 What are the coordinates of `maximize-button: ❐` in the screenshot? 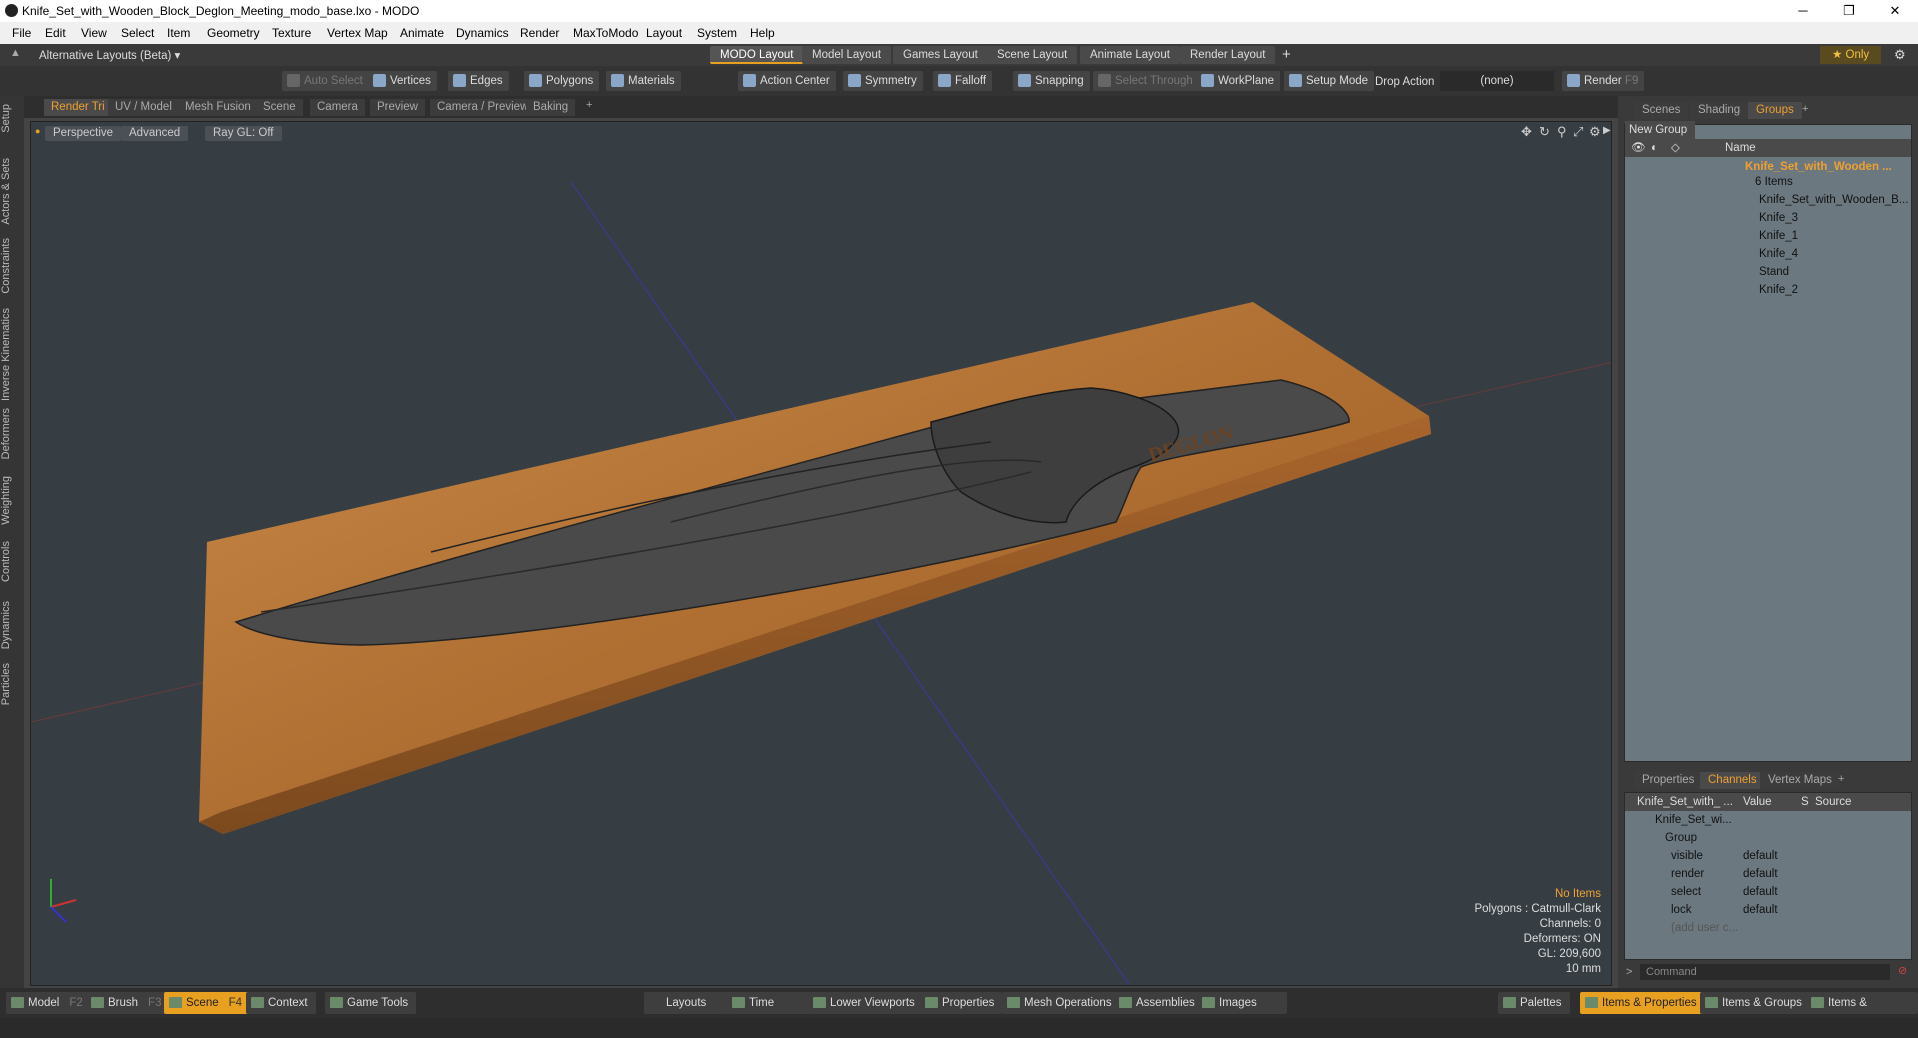 It's located at (1849, 11).